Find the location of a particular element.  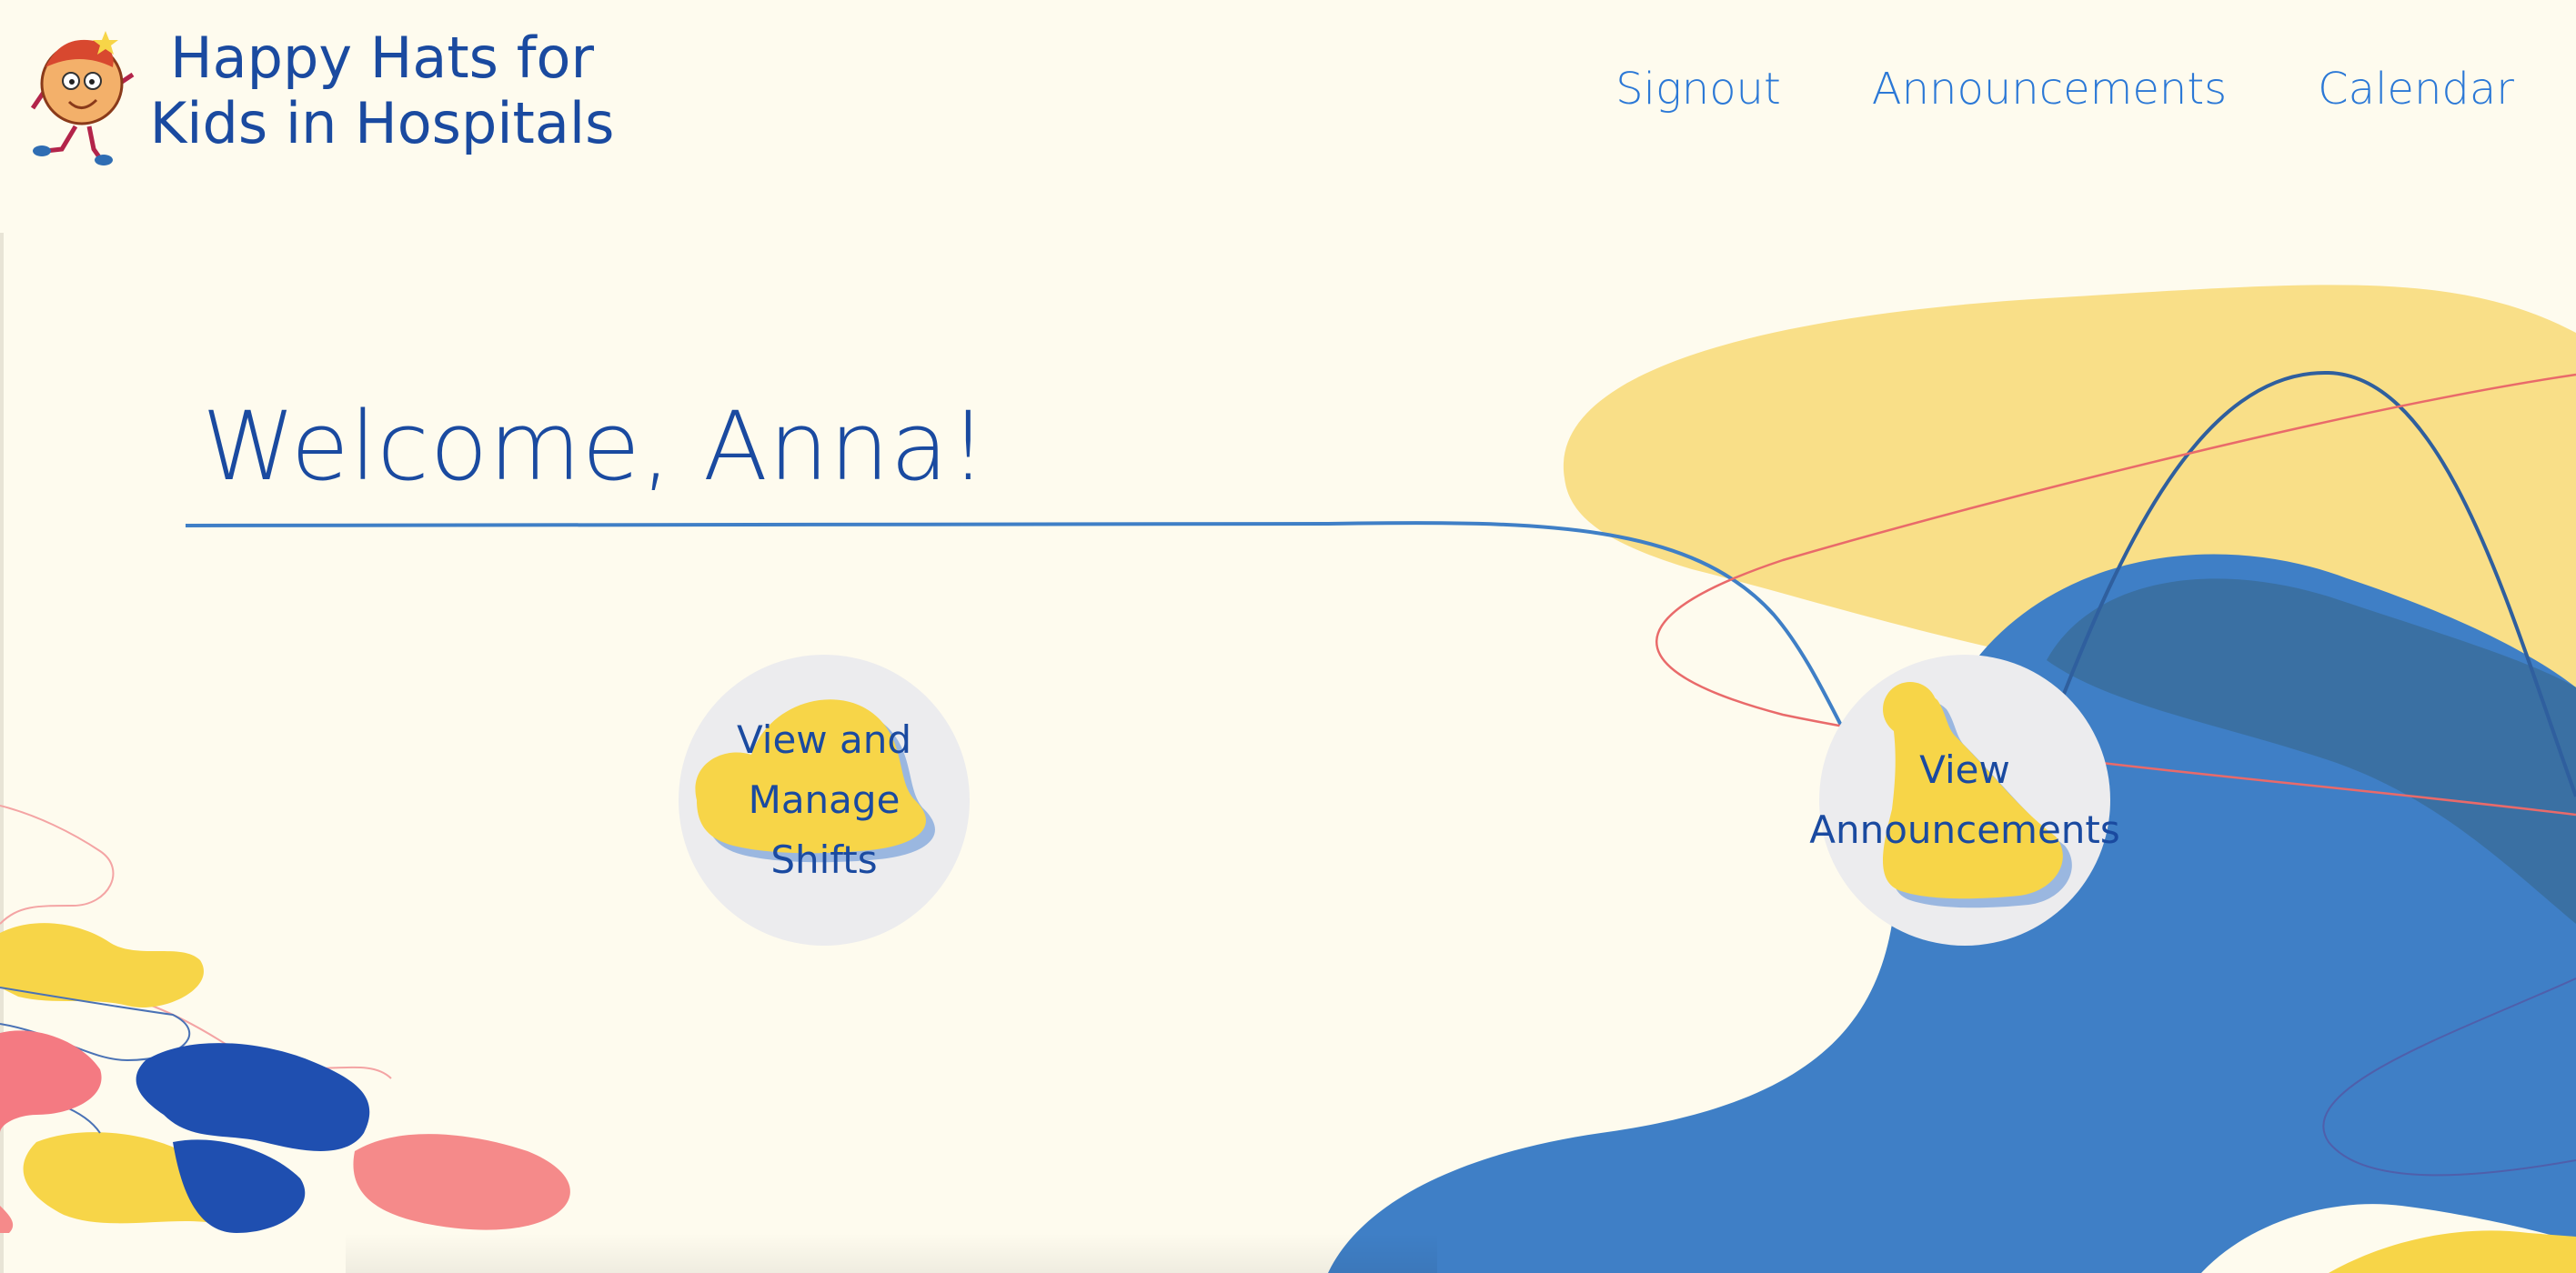

top-nav: Signout Announcements Calendar is located at coordinates (2064, 89).